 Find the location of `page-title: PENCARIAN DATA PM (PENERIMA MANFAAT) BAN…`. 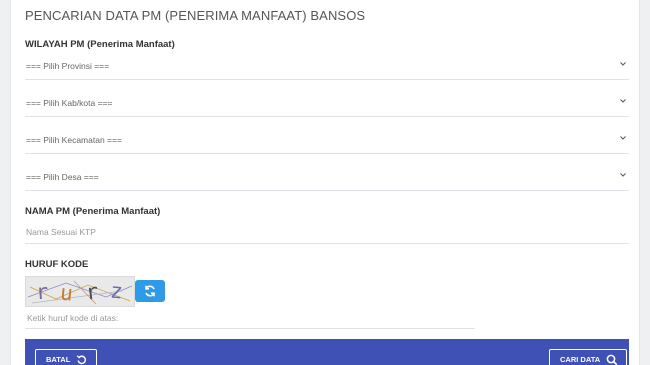

page-title: PENCARIAN DATA PM (PENERIMA MANFAAT) BAN… is located at coordinates (195, 15).